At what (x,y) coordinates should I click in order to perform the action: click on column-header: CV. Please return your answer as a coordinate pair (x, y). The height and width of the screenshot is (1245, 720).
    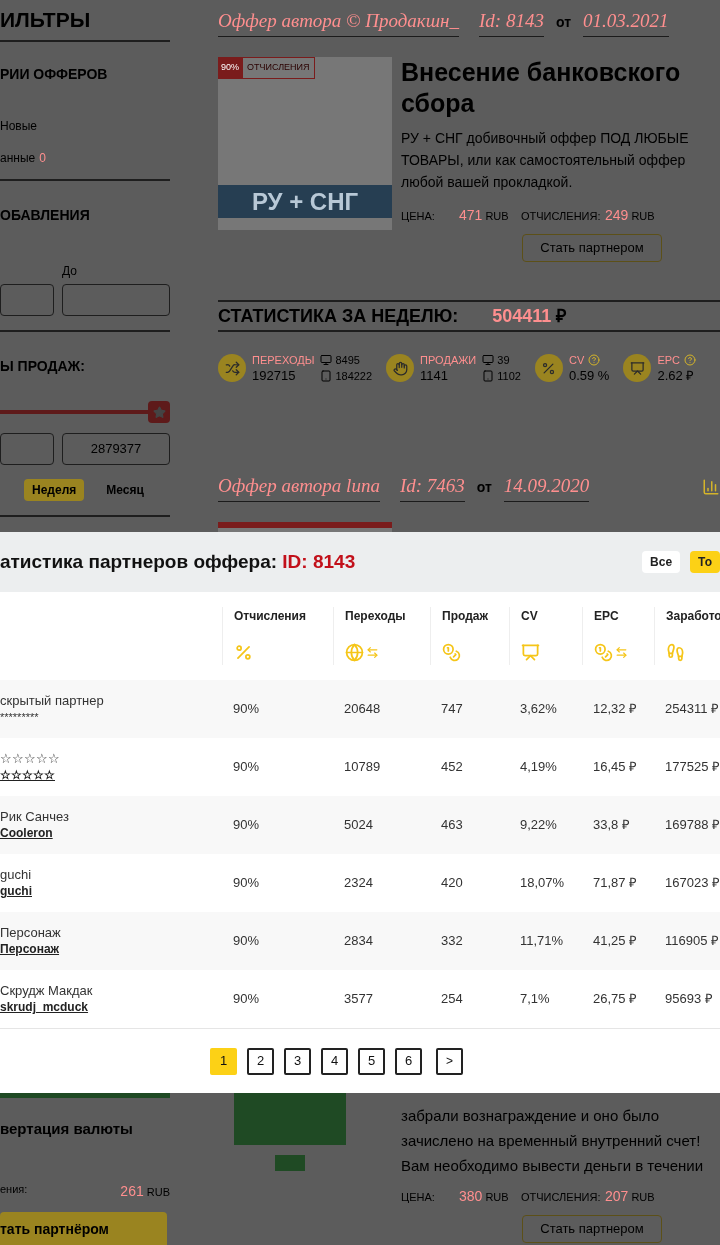
    Looking at the image, I should click on (530, 616).